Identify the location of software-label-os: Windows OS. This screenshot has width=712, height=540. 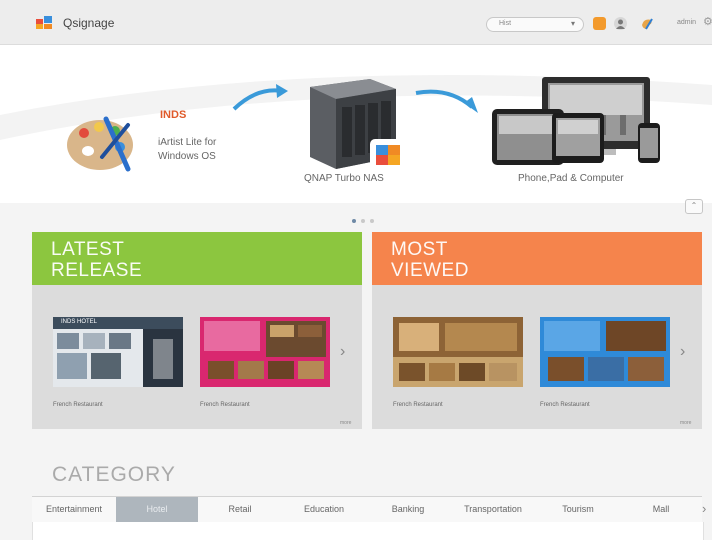
(187, 156).